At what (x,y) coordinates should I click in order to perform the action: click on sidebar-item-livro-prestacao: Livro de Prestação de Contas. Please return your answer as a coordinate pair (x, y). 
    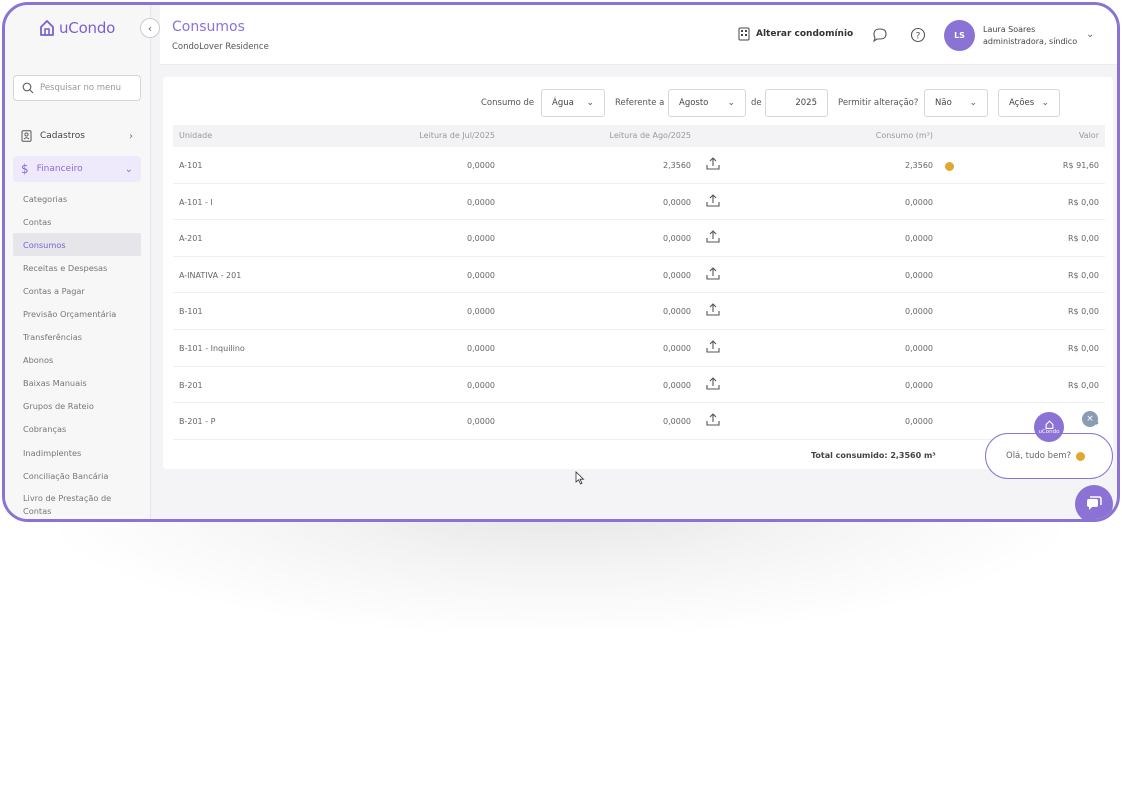
    Looking at the image, I should click on (77, 503).